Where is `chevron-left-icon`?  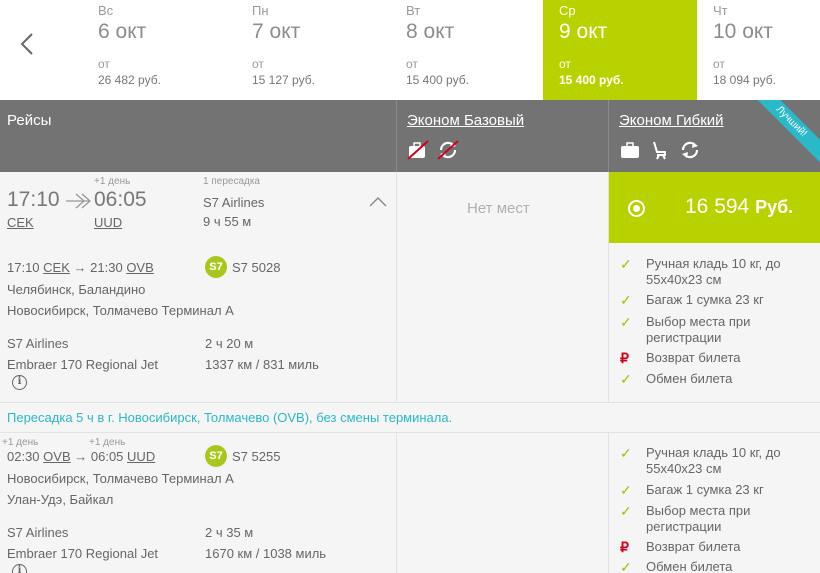 chevron-left-icon is located at coordinates (28, 44).